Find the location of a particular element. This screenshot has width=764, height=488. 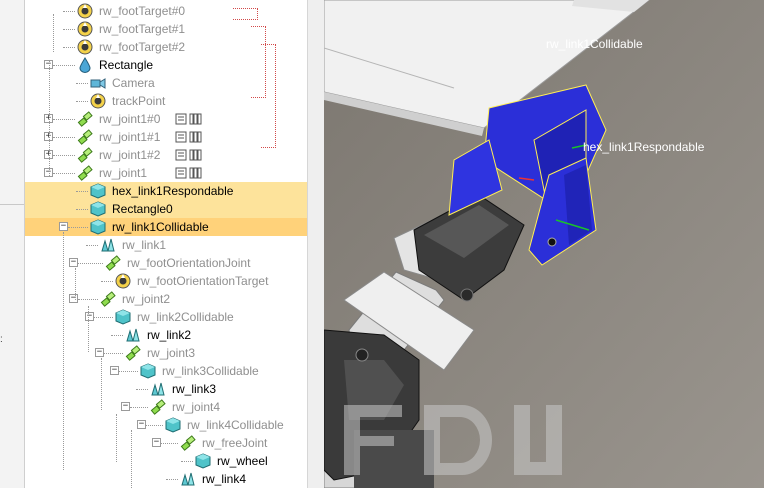

tree-item-label: Rectangle0 is located at coordinates (142, 209).